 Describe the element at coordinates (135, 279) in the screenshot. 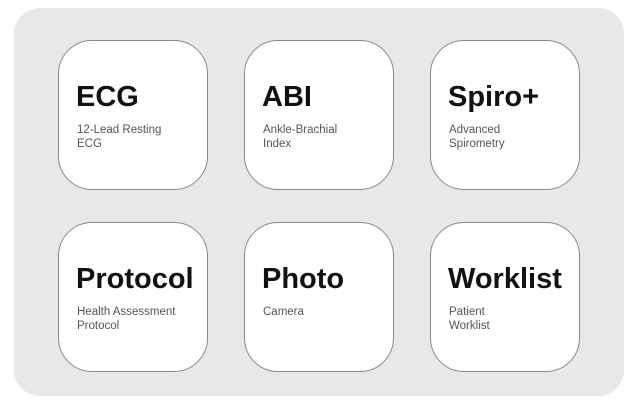

I see `tile-title: Protocol` at that location.